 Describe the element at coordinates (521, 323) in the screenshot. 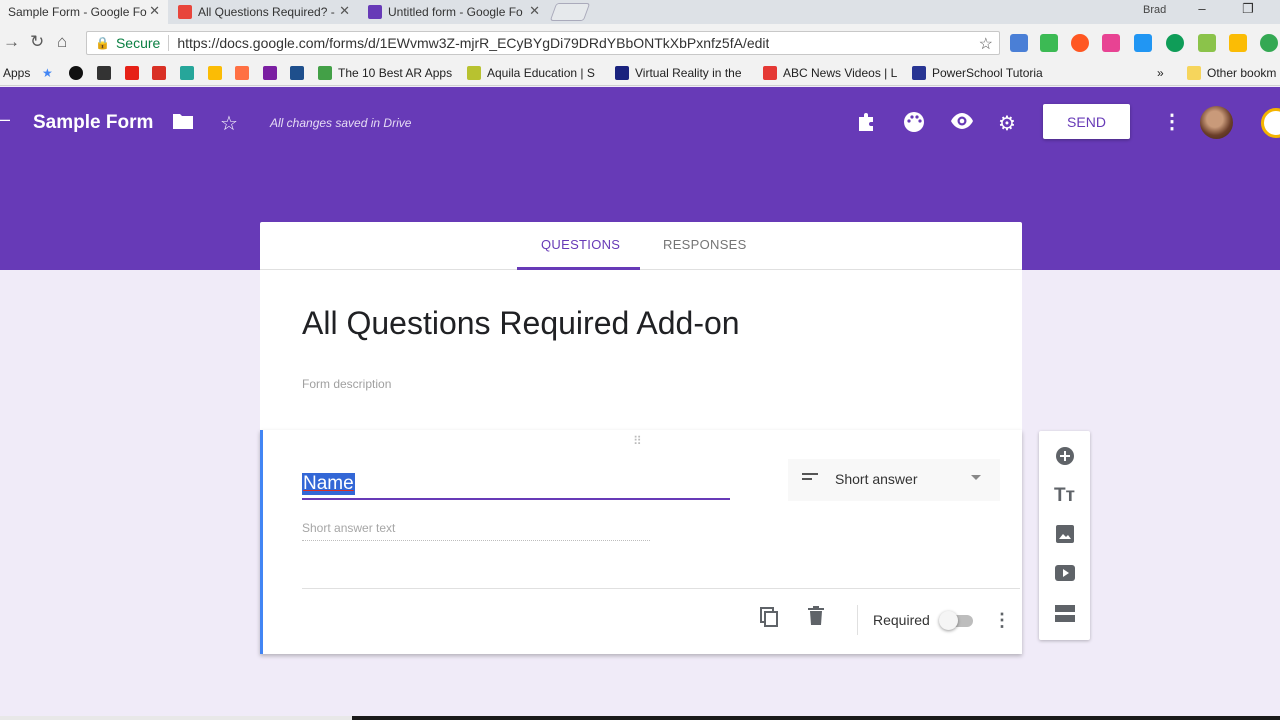

I see `form-heading: All Questions Required Add-on` at that location.